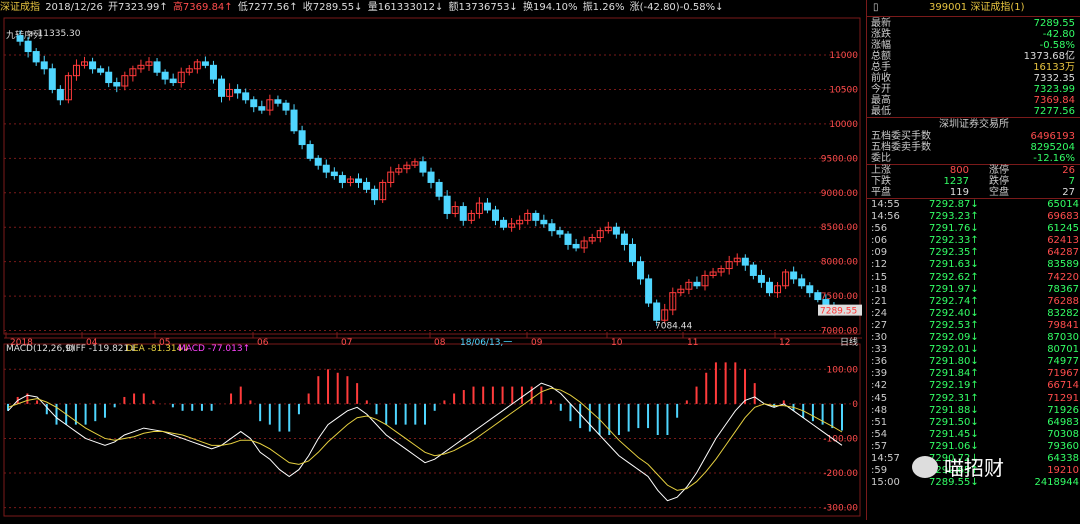 The image size is (1080, 524). Describe the element at coordinates (879, 434) in the screenshot. I see `tick-time: :54` at that location.